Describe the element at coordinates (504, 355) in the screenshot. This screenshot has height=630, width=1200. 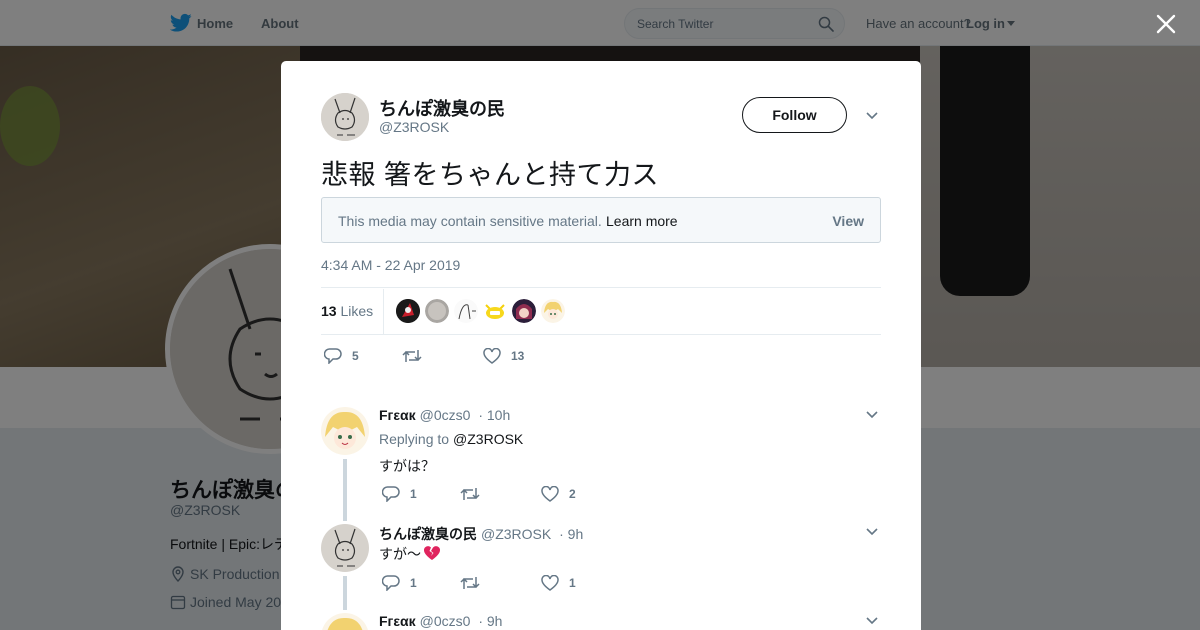
I see `like-button: 13` at that location.